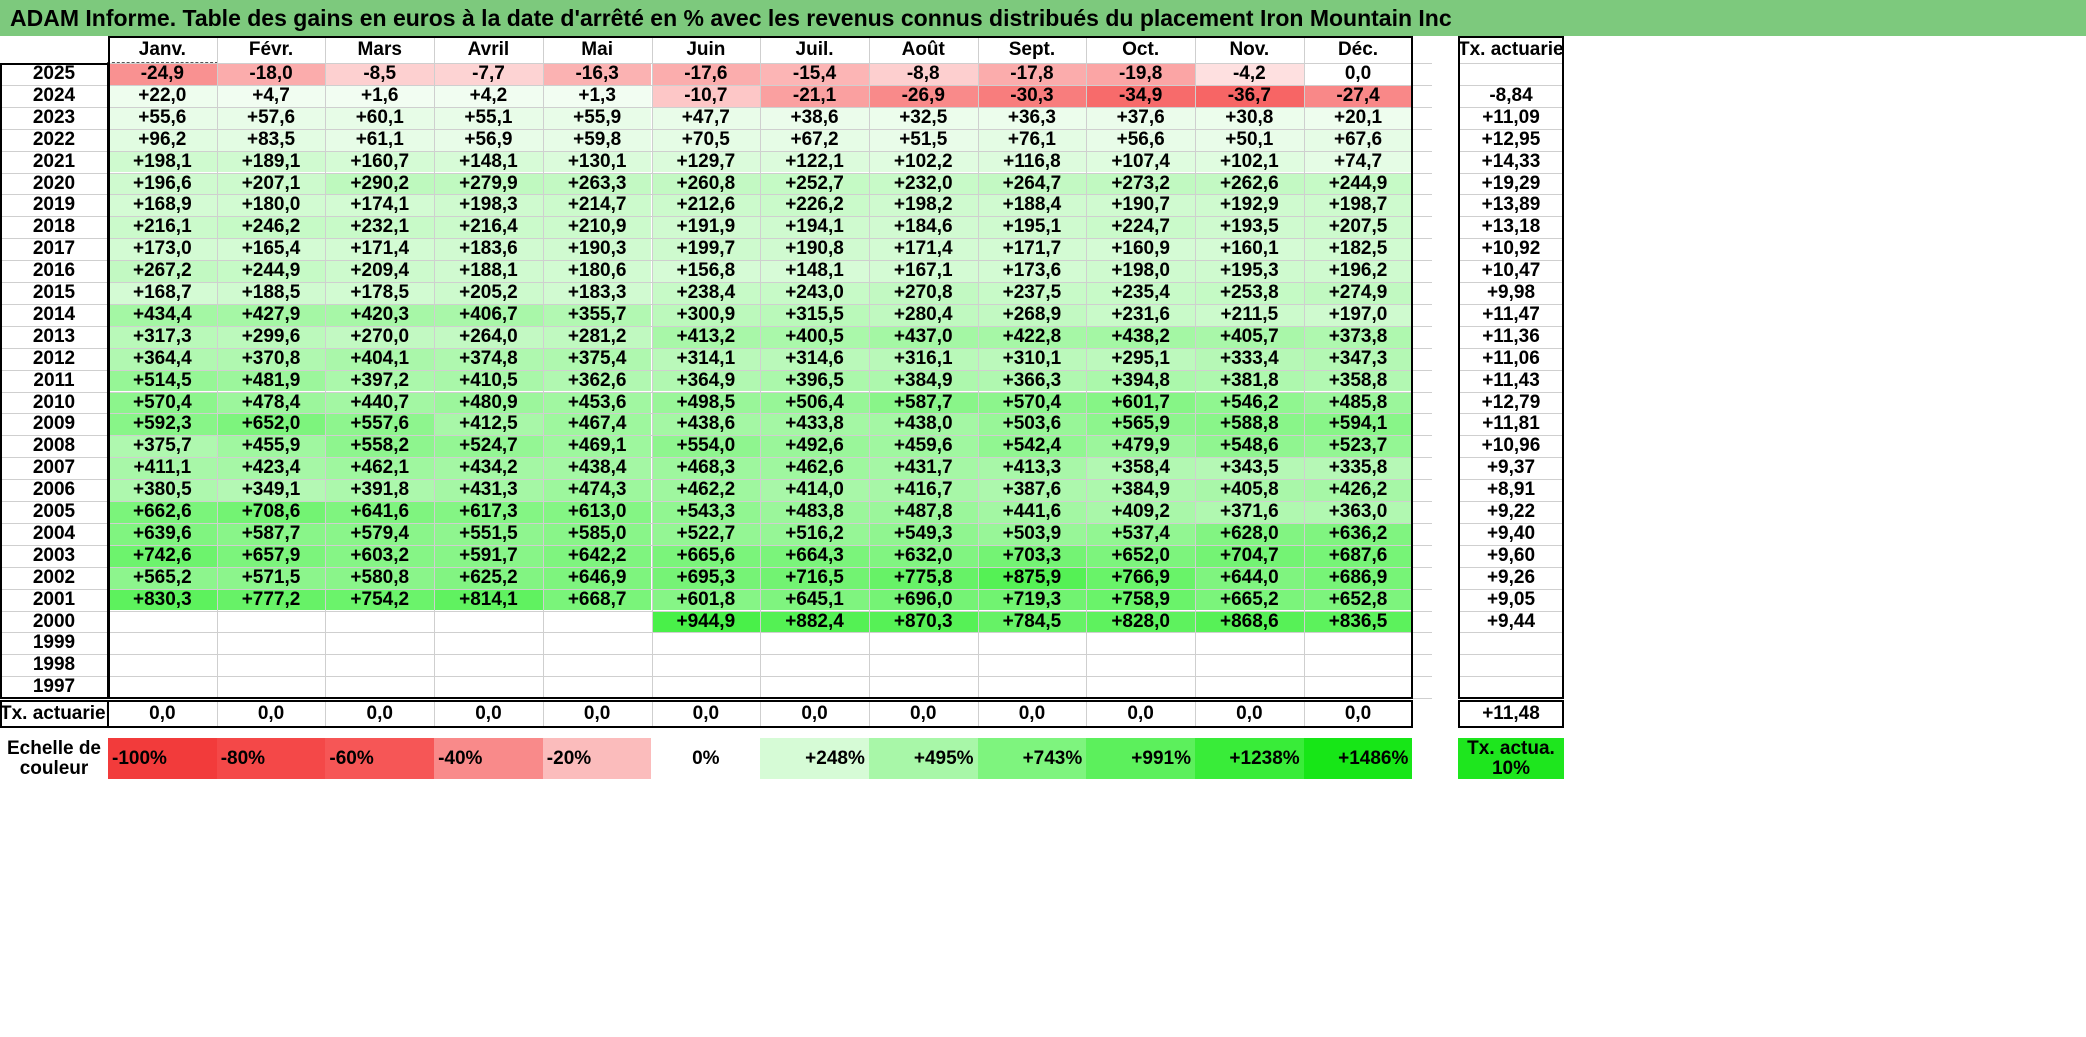  Describe the element at coordinates (271, 183) in the screenshot. I see `heatmap-cell: +207,1` at that location.